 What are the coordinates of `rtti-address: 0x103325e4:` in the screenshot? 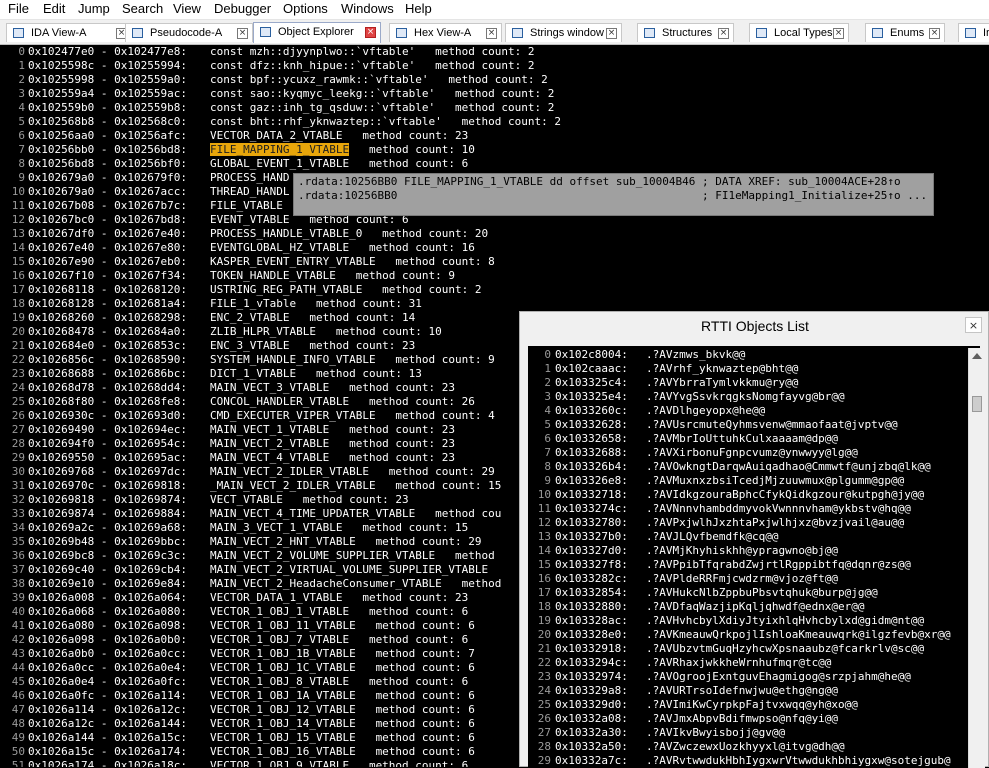 It's located at (591, 396).